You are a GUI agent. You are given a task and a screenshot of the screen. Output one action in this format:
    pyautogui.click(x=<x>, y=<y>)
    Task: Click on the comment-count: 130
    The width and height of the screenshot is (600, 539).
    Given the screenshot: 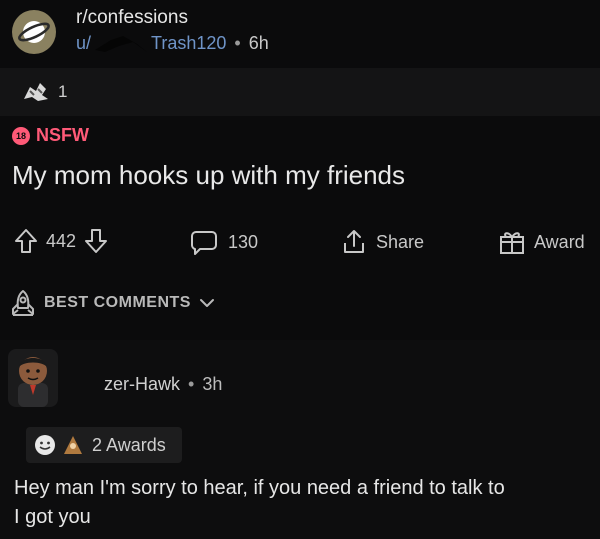 What is the action you would take?
    pyautogui.click(x=243, y=241)
    